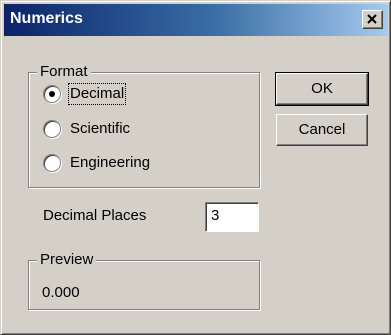 Image resolution: width=391 pixels, height=335 pixels. Describe the element at coordinates (95, 215) in the screenshot. I see `decimal-places-label: Decimal Places` at that location.